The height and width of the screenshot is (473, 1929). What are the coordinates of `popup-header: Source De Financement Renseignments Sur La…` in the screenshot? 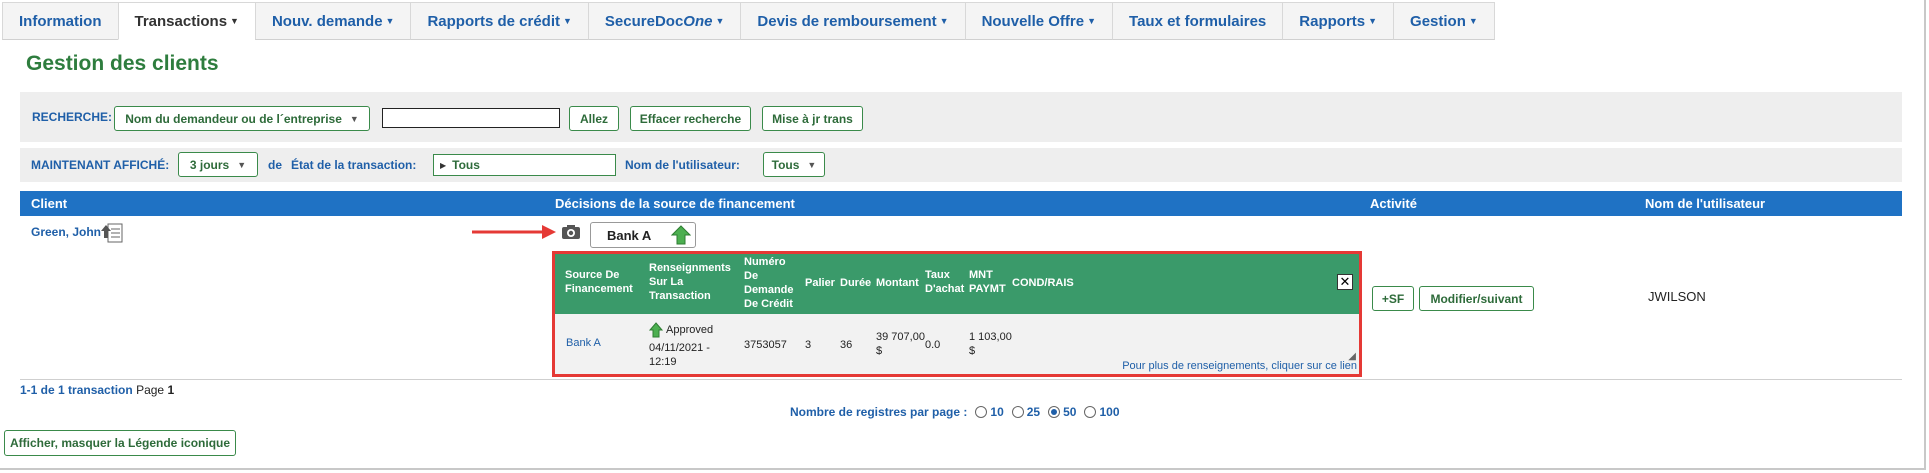 It's located at (957, 284).